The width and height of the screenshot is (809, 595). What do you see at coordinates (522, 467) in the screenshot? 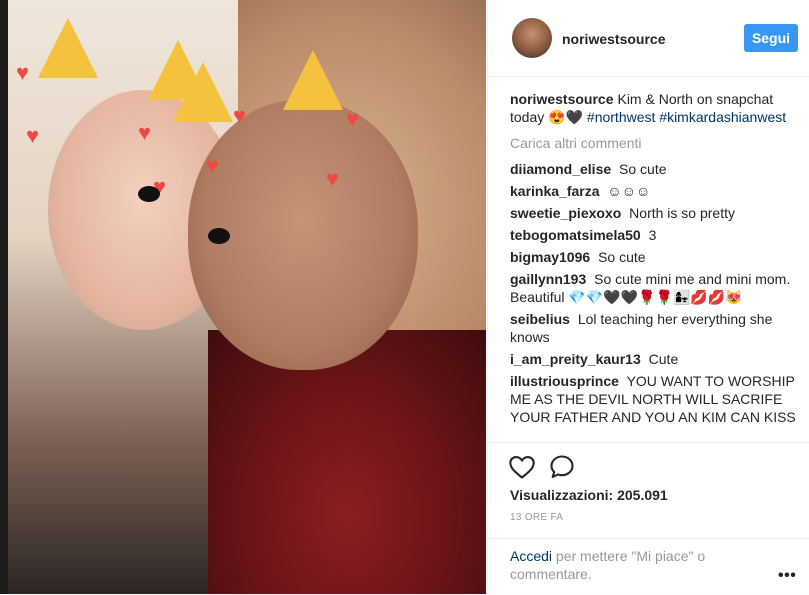
I see `heart-outline-icon` at bounding box center [522, 467].